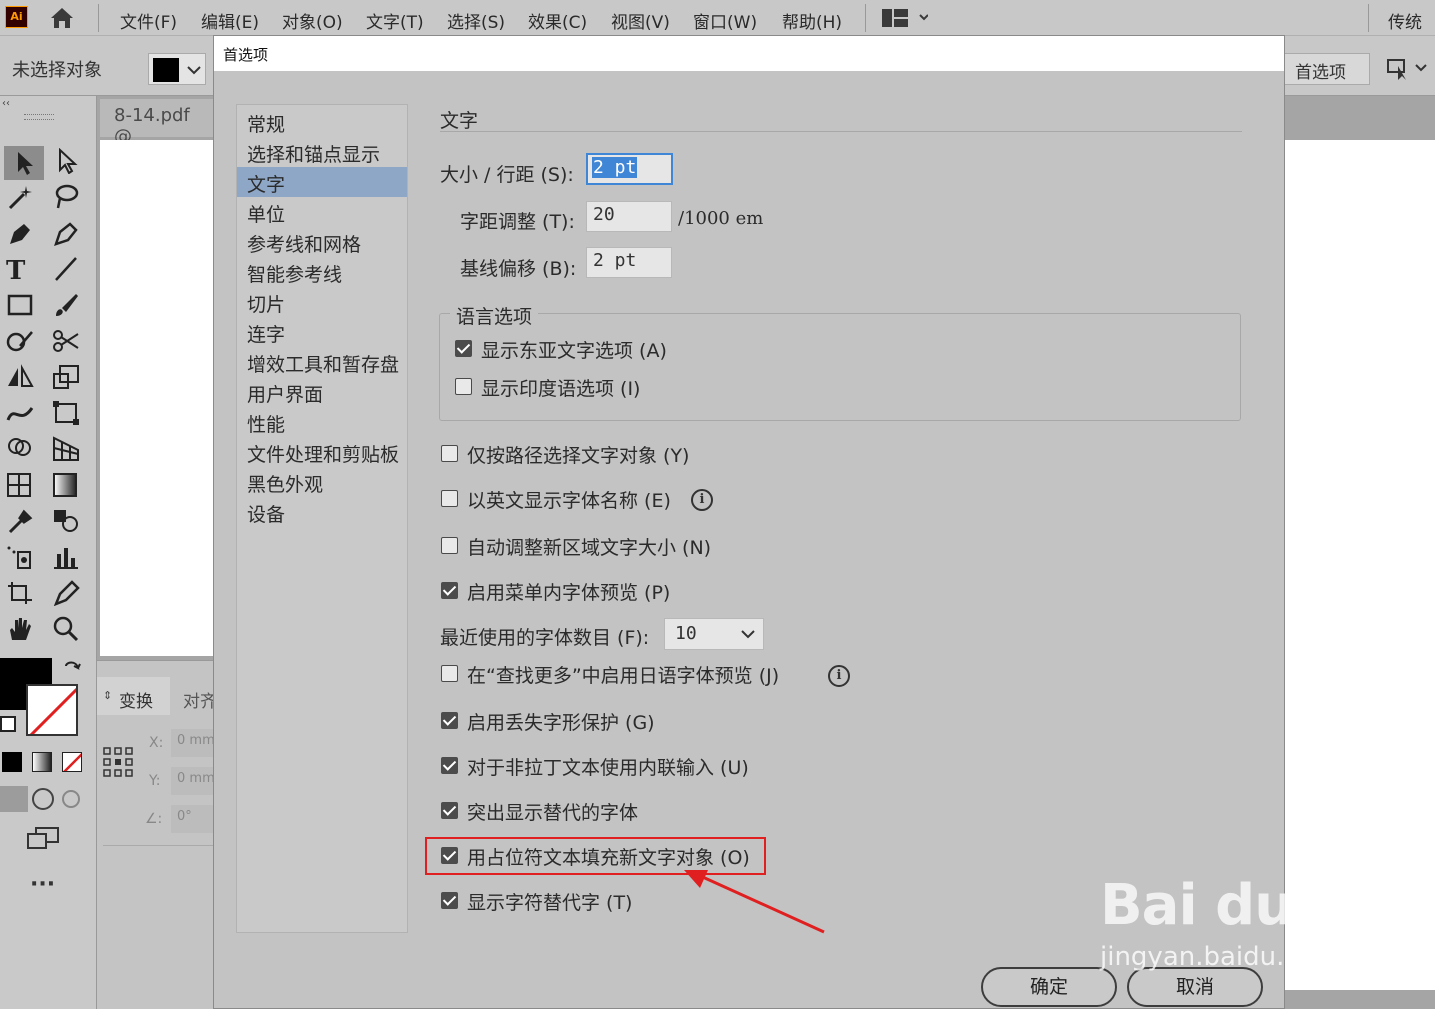 The width and height of the screenshot is (1435, 1009). Describe the element at coordinates (605, 388) in the screenshot. I see `show-indic-option: 显示印度语选项 (I)` at that location.